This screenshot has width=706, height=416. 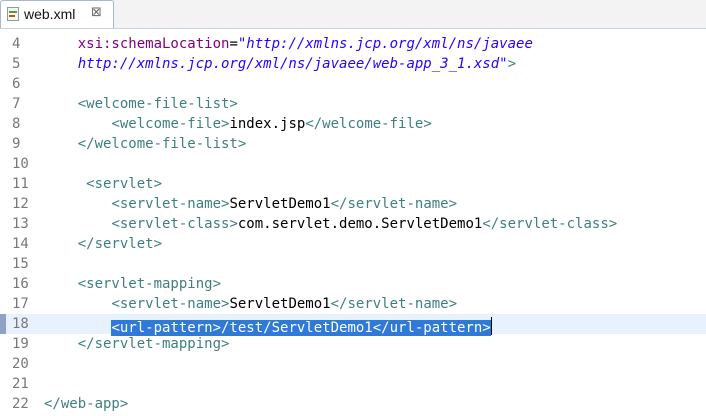 I want to click on line-number: 18, so click(x=20, y=324).